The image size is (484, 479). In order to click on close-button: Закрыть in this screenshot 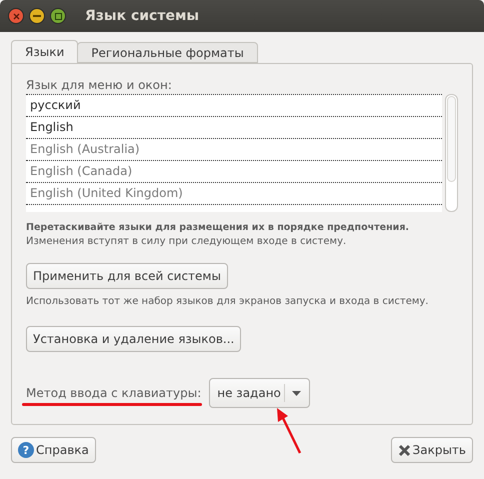, I will do `click(431, 450)`.